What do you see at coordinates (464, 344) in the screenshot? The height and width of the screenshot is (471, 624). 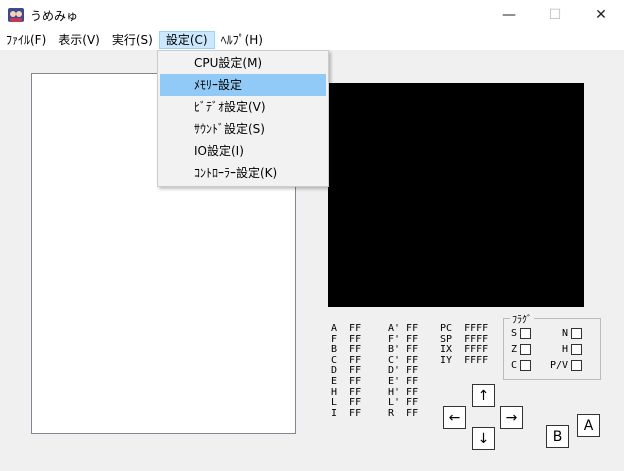 I see `wide-registers: PC FFFF SP FFFF IX FFFF IY FFFF` at bounding box center [464, 344].